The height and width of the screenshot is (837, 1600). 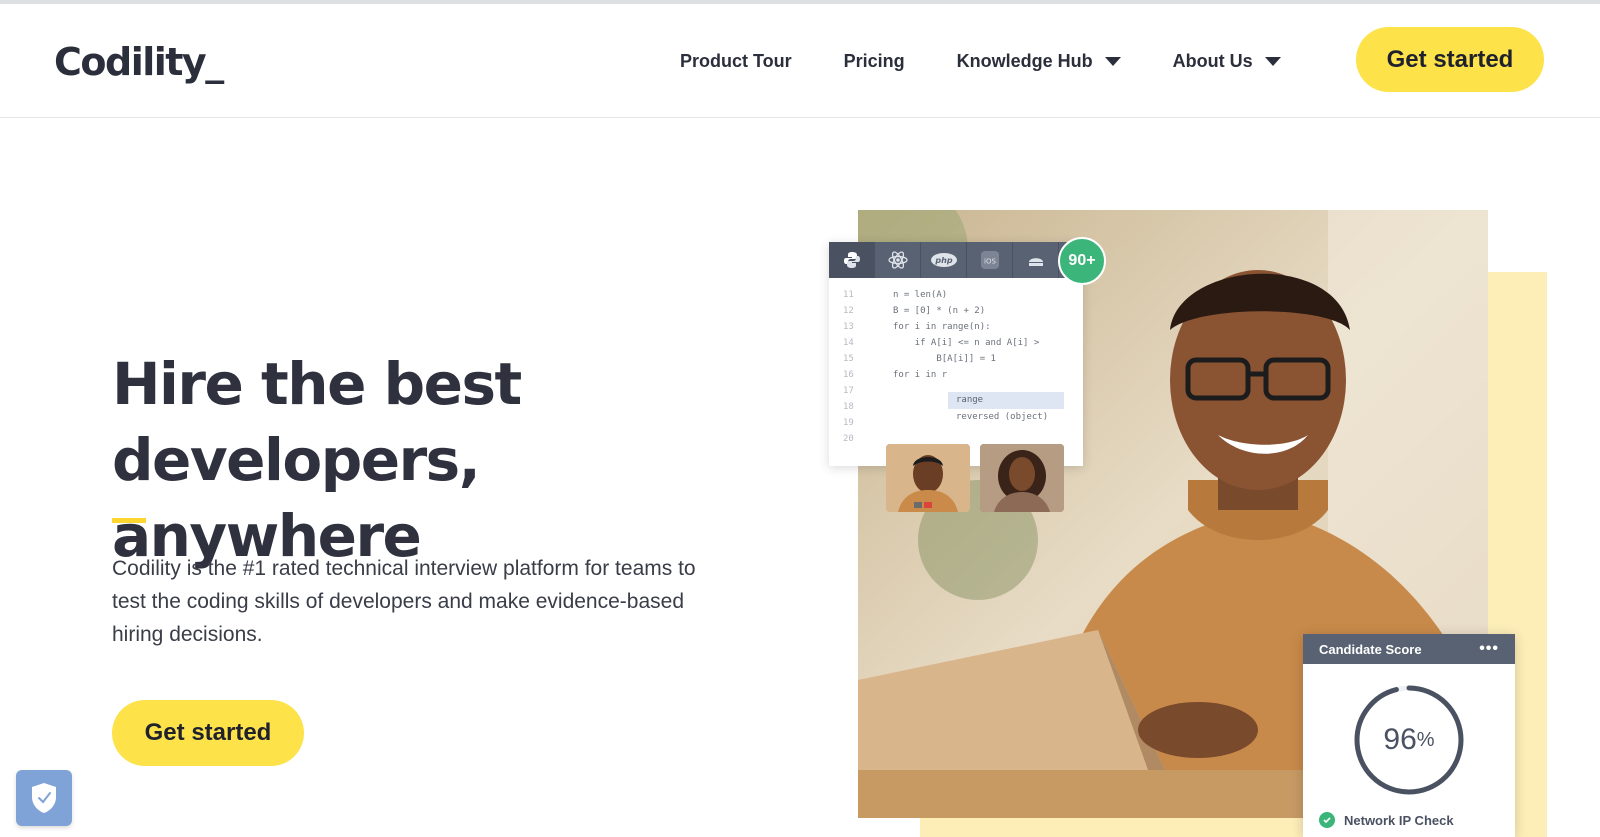 I want to click on line-number: 14, so click(x=848, y=343).